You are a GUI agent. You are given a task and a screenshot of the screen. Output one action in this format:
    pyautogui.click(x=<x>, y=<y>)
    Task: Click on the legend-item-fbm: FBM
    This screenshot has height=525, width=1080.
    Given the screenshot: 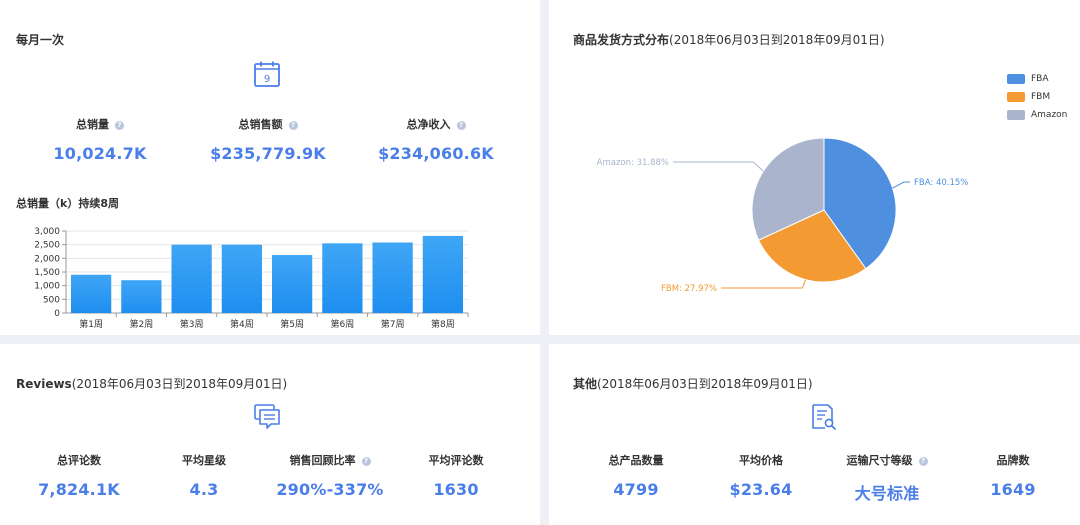 What is the action you would take?
    pyautogui.click(x=1037, y=97)
    